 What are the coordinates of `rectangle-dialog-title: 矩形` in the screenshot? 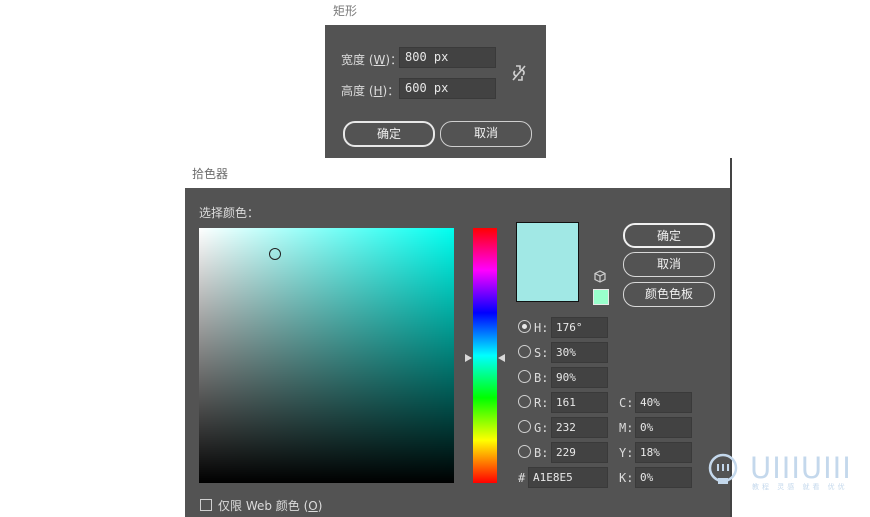 It's located at (345, 11).